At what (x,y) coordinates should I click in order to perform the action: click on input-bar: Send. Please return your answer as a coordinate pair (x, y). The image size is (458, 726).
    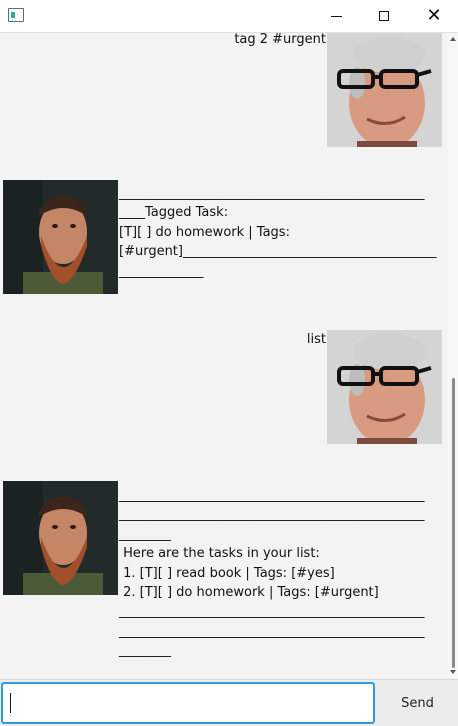
    Looking at the image, I should click on (229, 702).